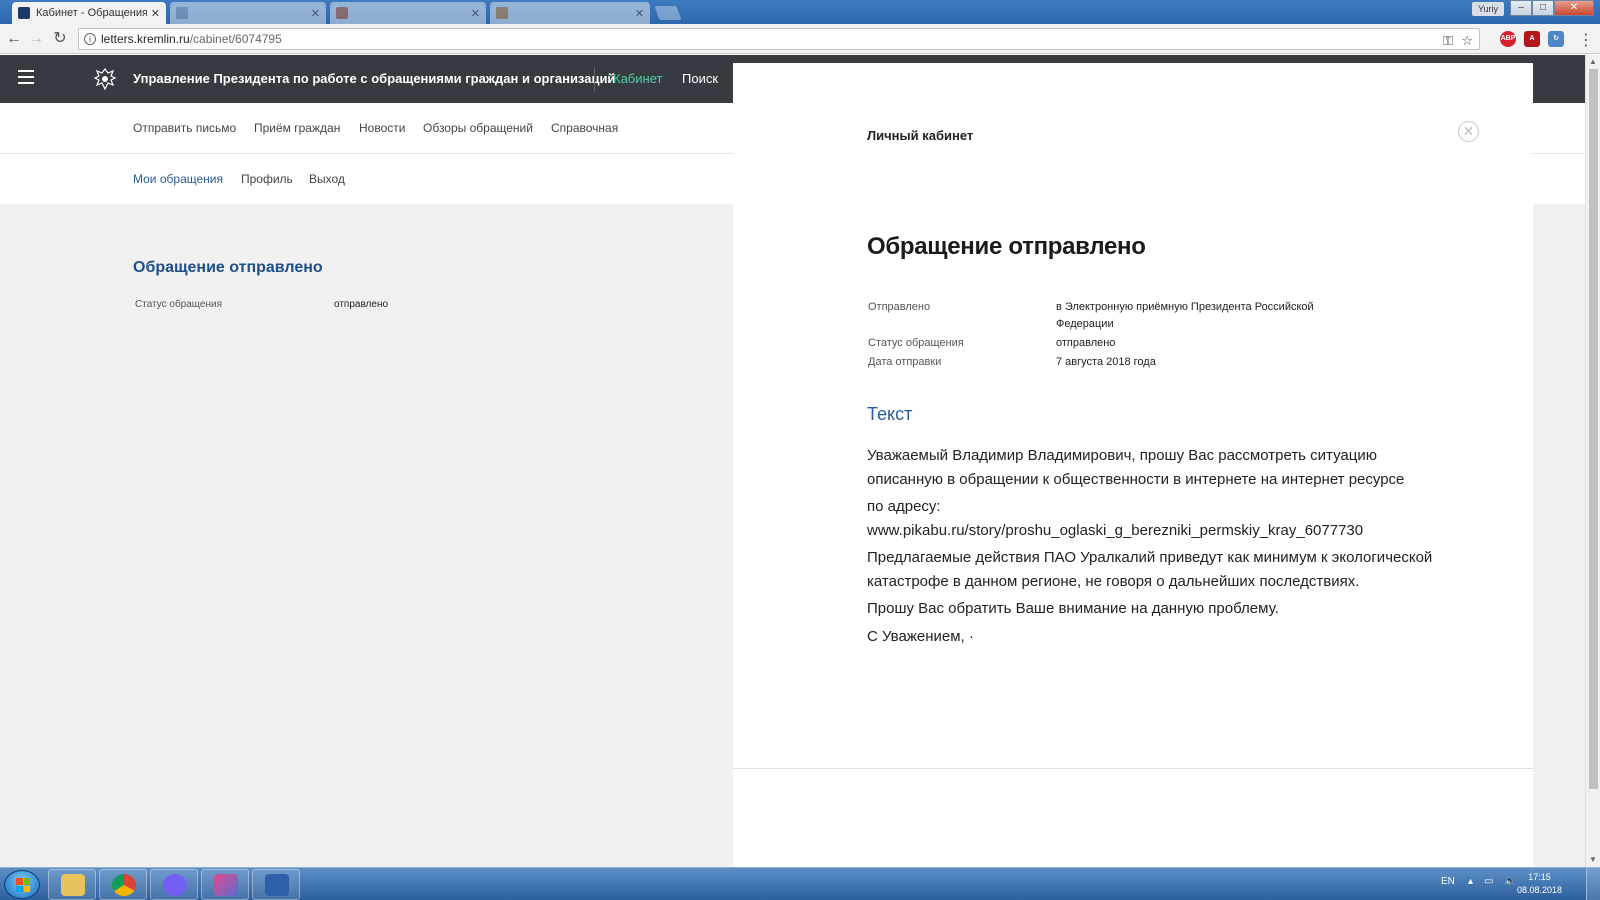 The width and height of the screenshot is (1600, 900). Describe the element at coordinates (890, 414) in the screenshot. I see `text-section-title: Текст` at that location.